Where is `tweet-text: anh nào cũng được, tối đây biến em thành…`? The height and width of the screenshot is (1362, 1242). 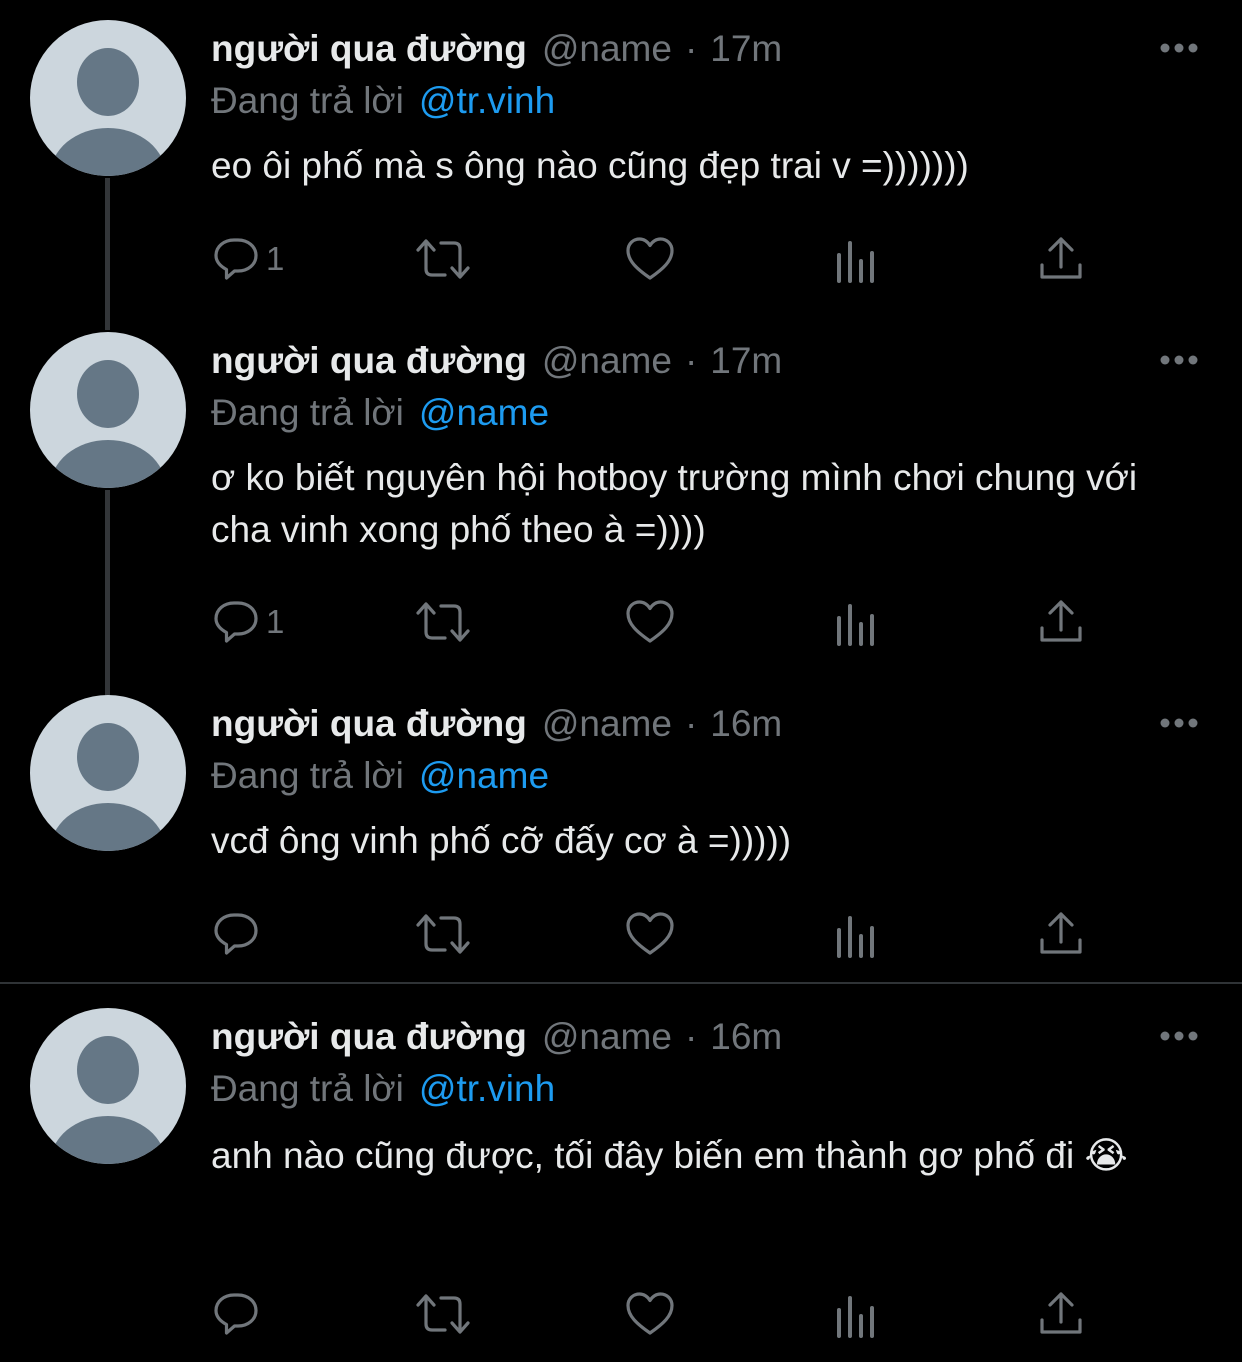
tweet-text: anh nào cũng được, tối đây biến em thành… is located at coordinates (669, 1155).